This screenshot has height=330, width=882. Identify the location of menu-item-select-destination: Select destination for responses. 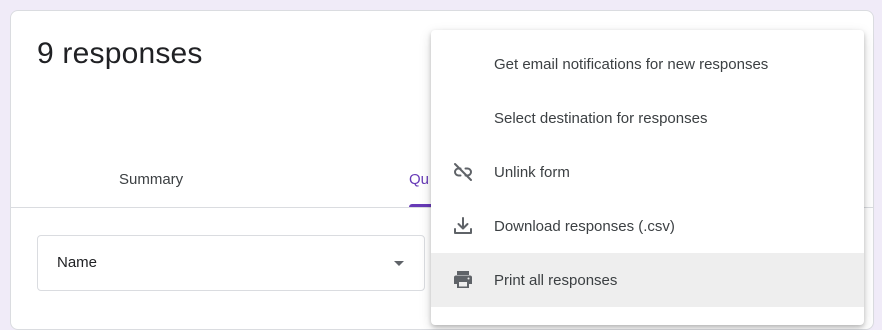
(647, 118).